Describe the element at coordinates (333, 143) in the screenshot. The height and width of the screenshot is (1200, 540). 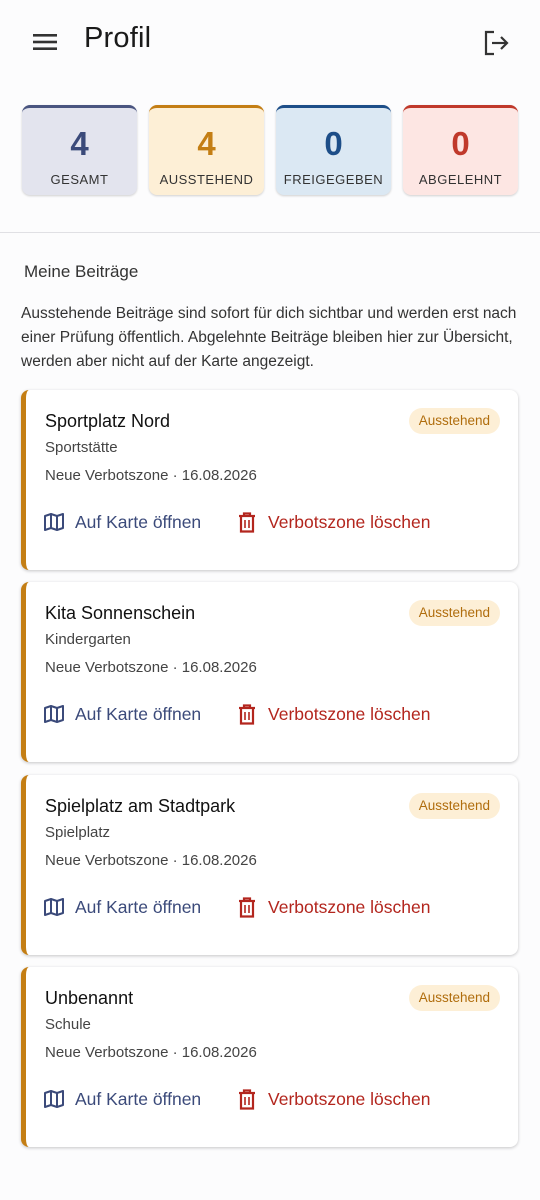
I see `stat-approved-value: 0` at that location.